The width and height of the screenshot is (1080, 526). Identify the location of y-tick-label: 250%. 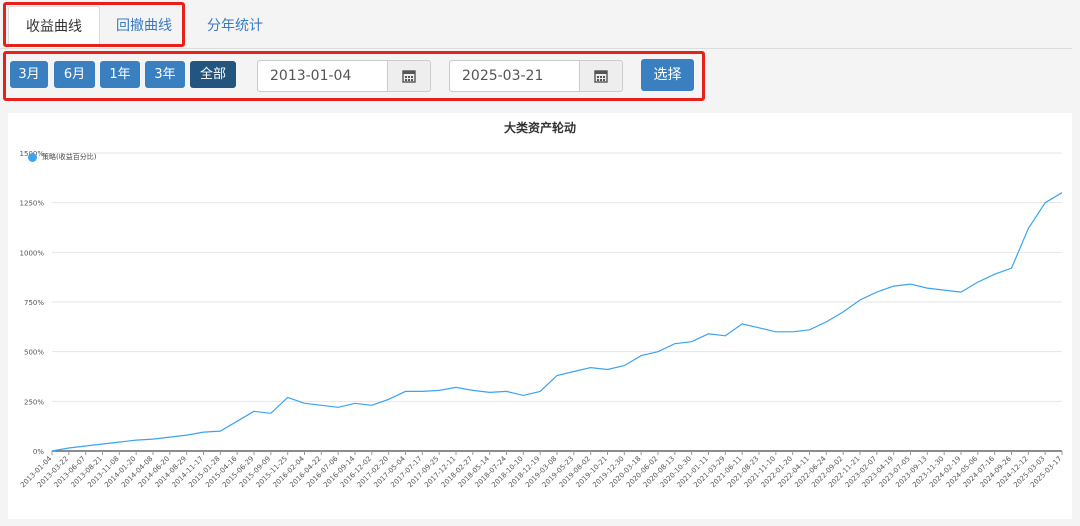
(34, 402).